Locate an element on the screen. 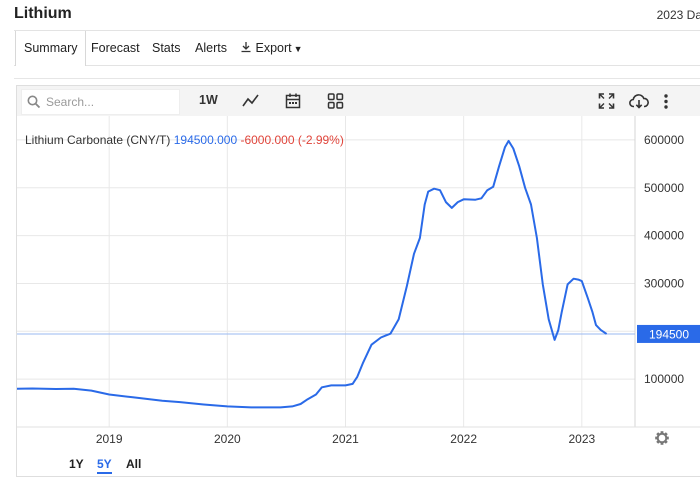  grid-icon is located at coordinates (335, 101).